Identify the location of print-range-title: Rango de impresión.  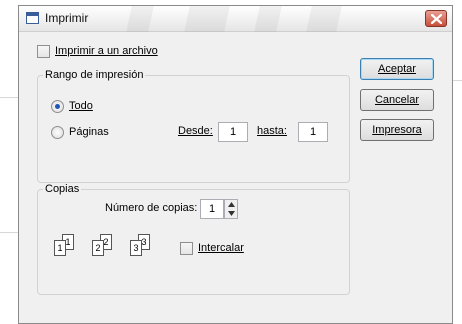
(94, 75).